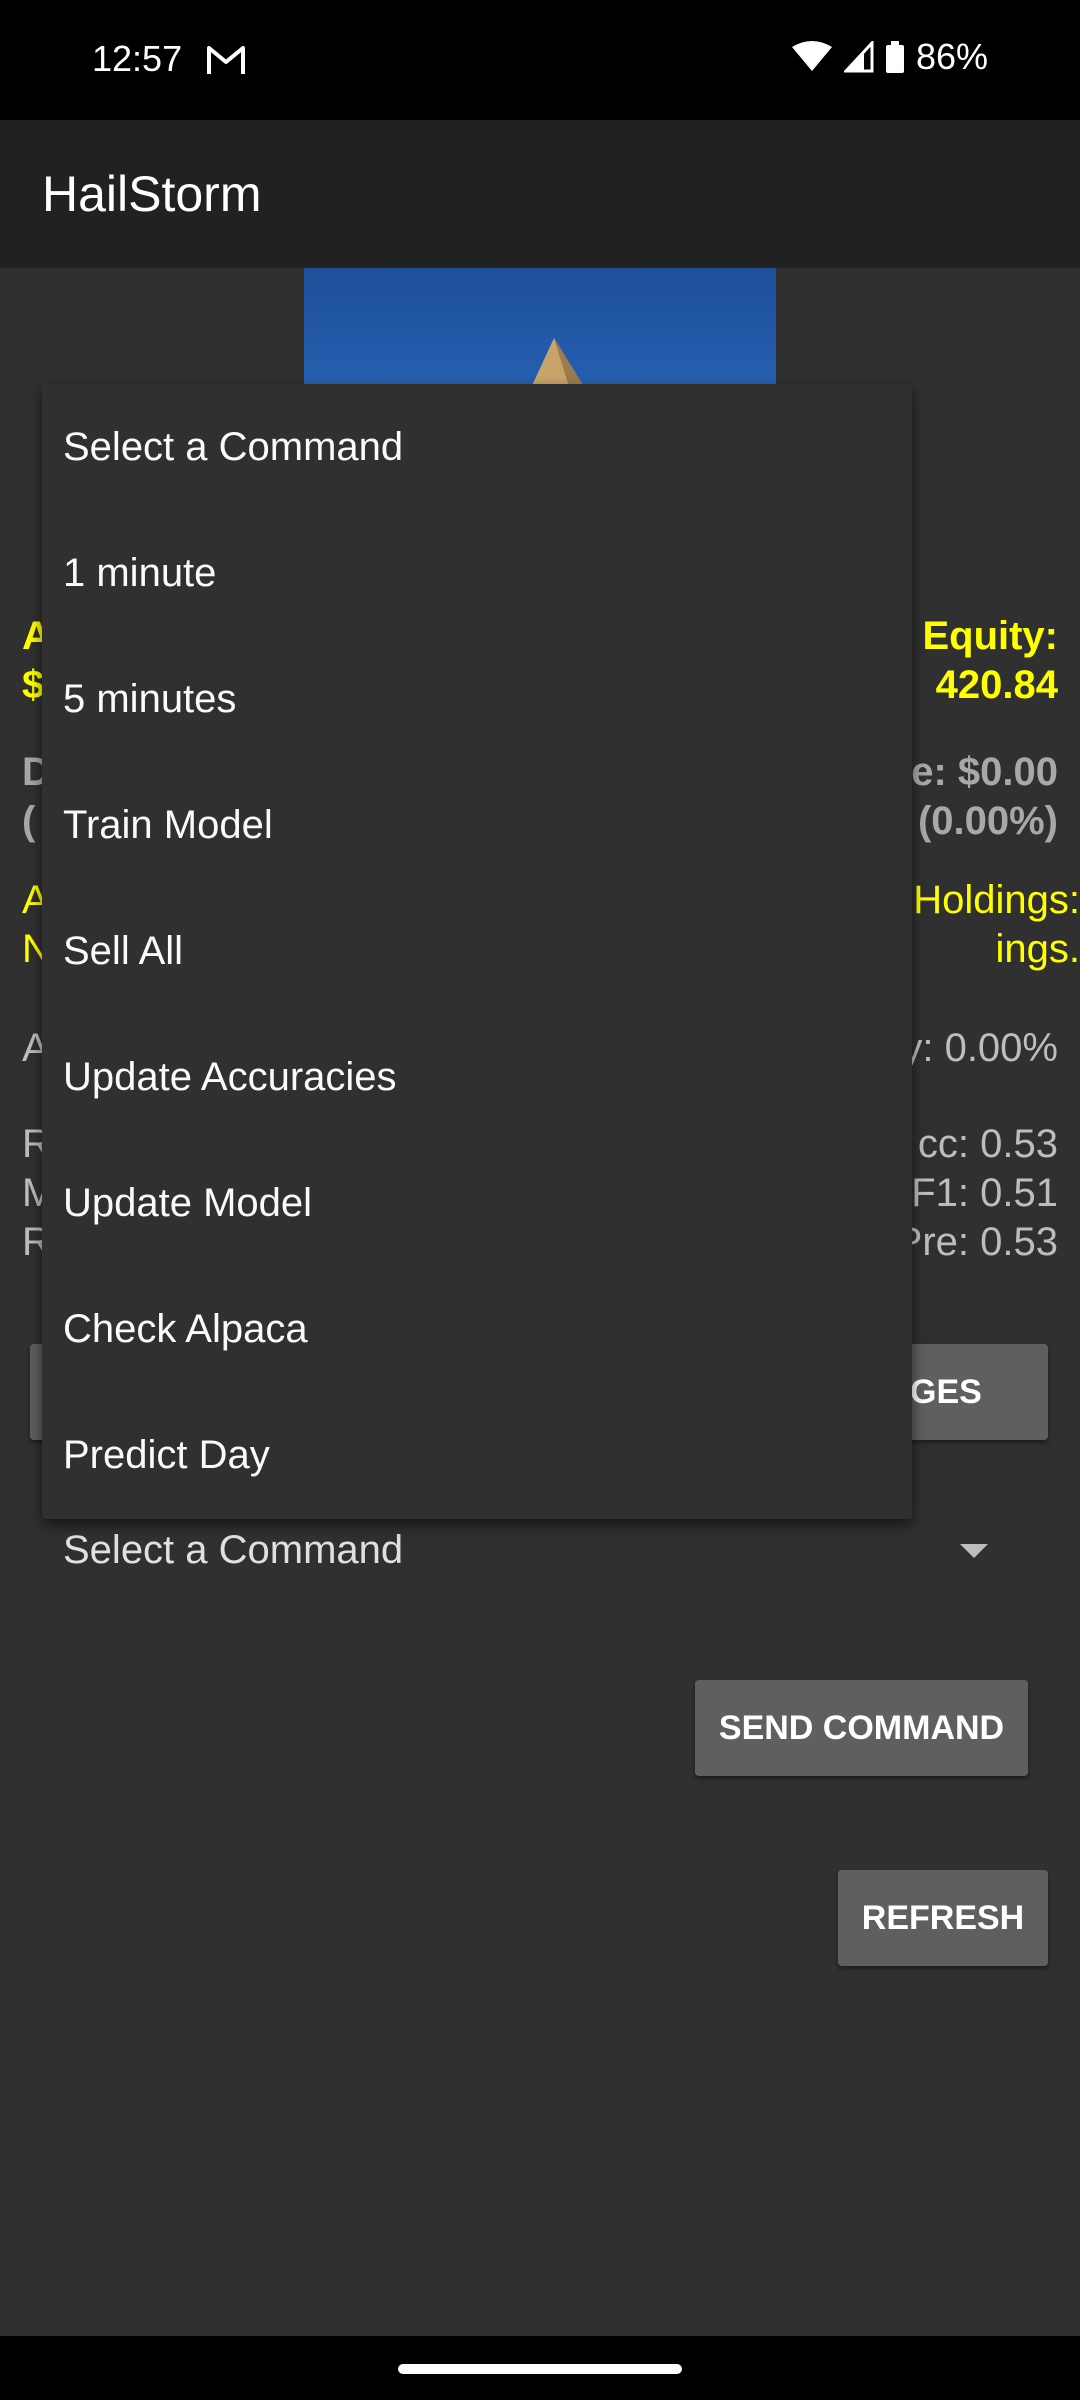 The image size is (1080, 2400). Describe the element at coordinates (811, 56) in the screenshot. I see `wifi-icon` at that location.